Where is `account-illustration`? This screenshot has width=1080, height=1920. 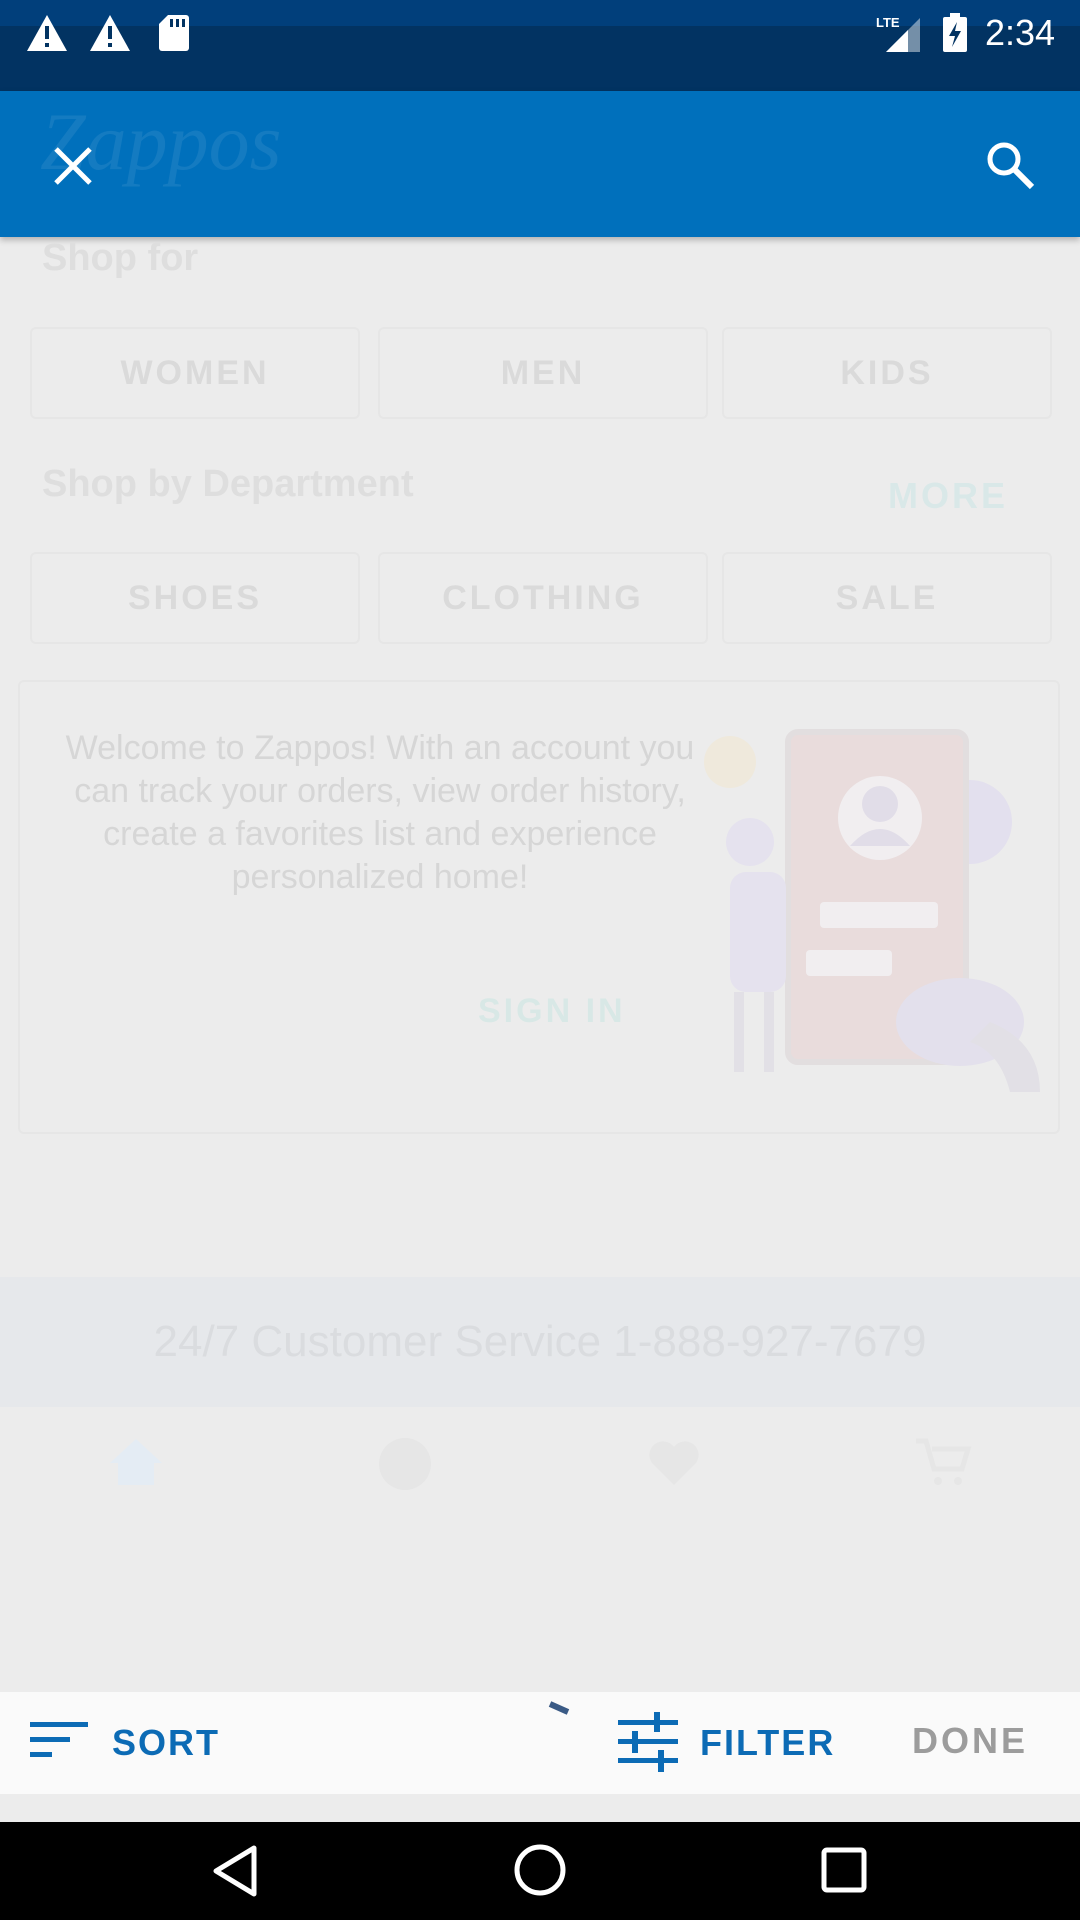 account-illustration is located at coordinates (872, 910).